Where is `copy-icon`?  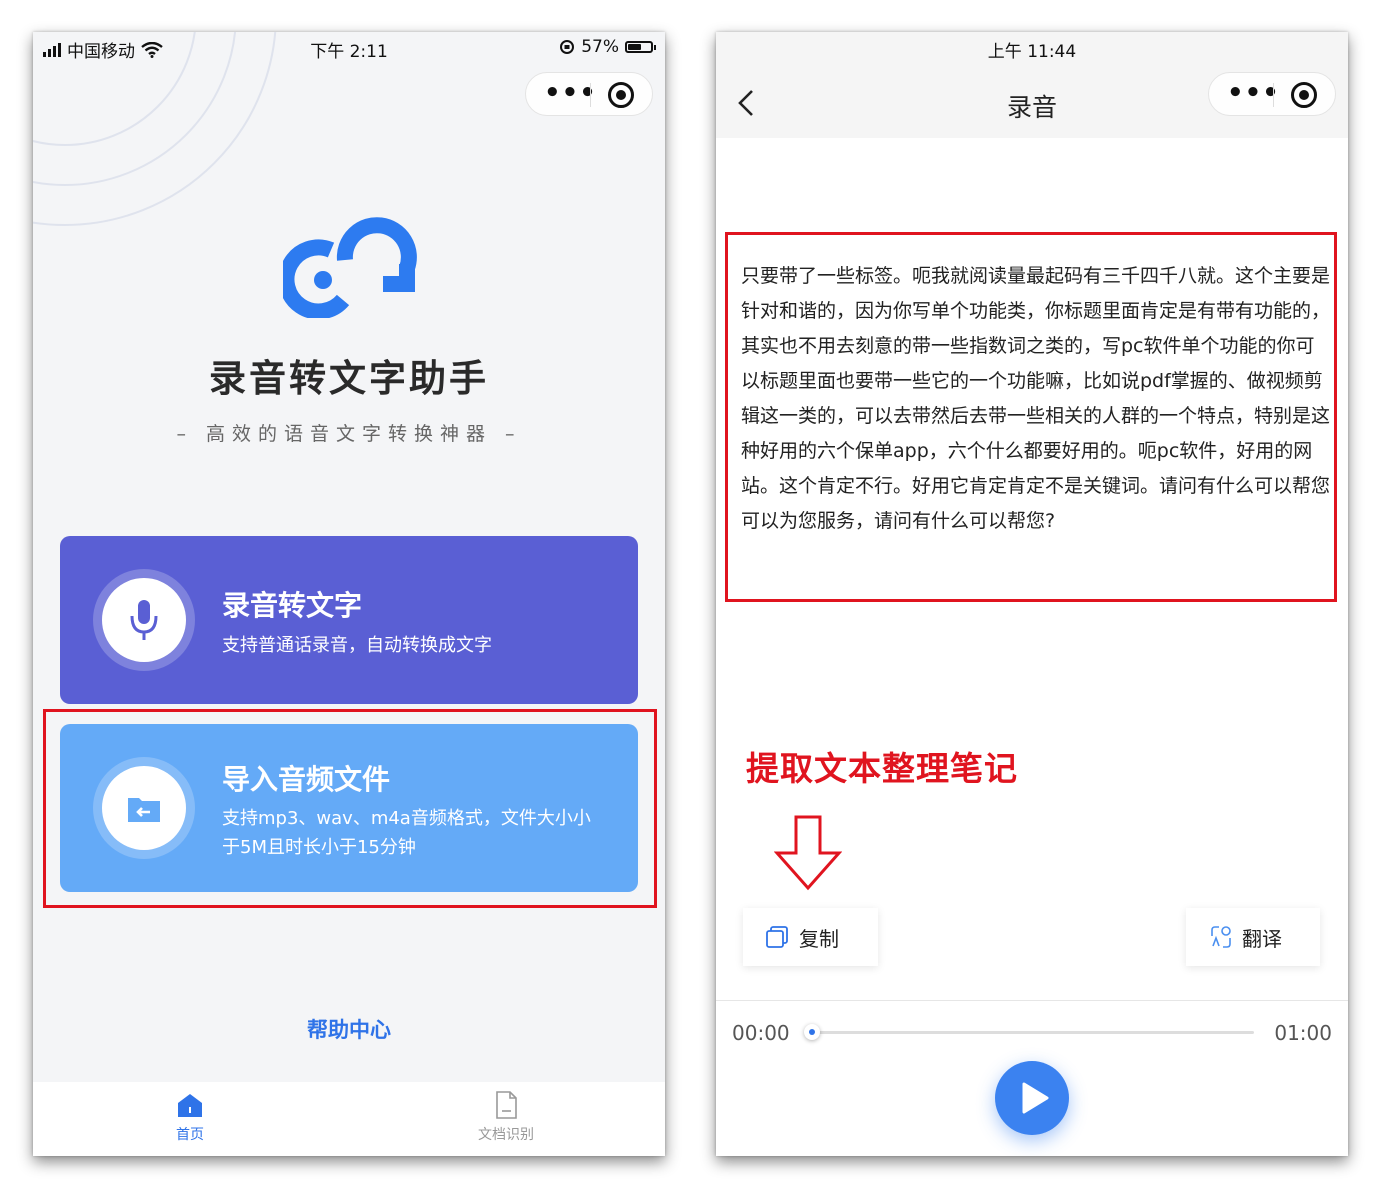
copy-icon is located at coordinates (777, 937).